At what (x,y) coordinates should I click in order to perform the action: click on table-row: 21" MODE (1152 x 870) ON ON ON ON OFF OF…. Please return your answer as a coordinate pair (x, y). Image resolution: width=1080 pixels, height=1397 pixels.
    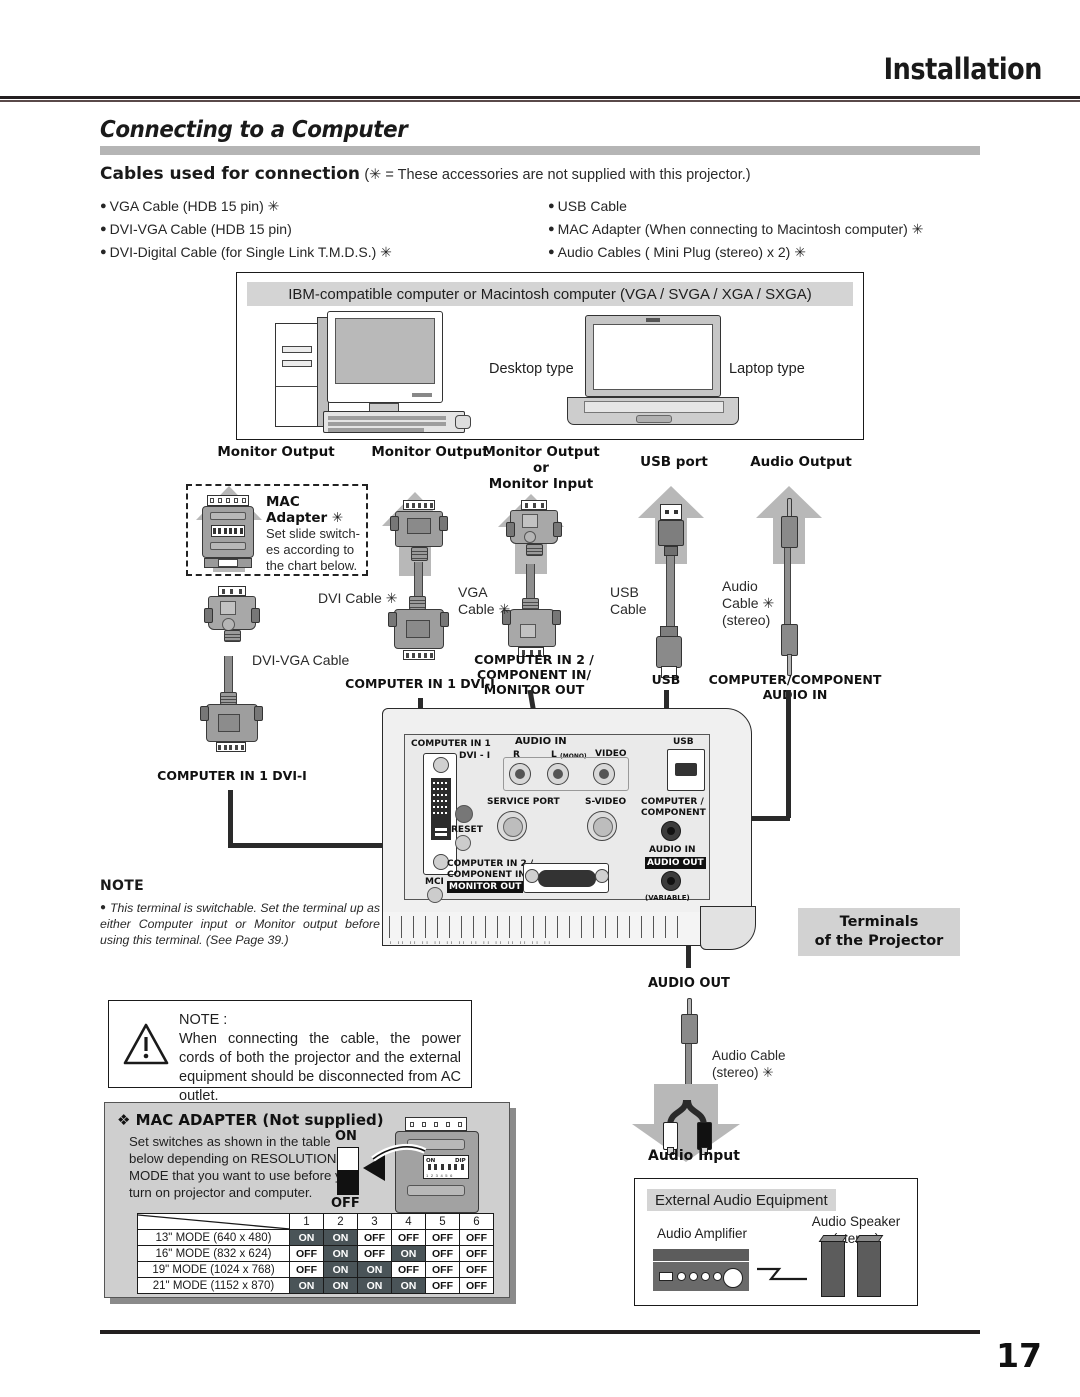
    Looking at the image, I should click on (315, 1285).